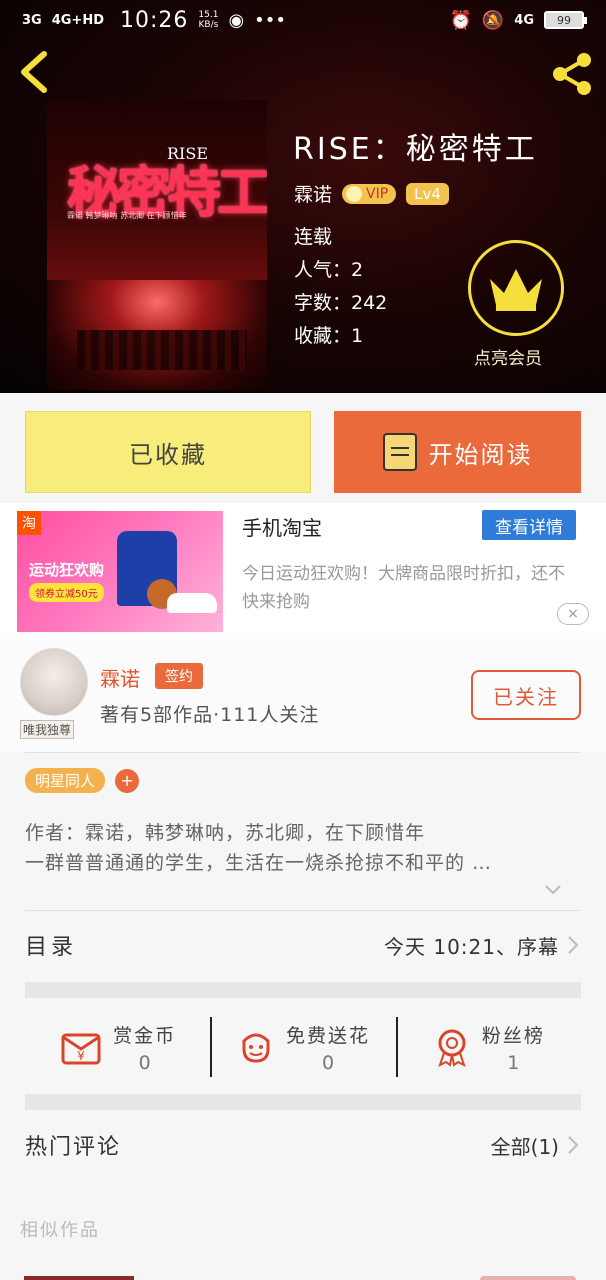 The height and width of the screenshot is (1280, 606). Describe the element at coordinates (526, 695) in the screenshot. I see `follow-button: 已关注` at that location.